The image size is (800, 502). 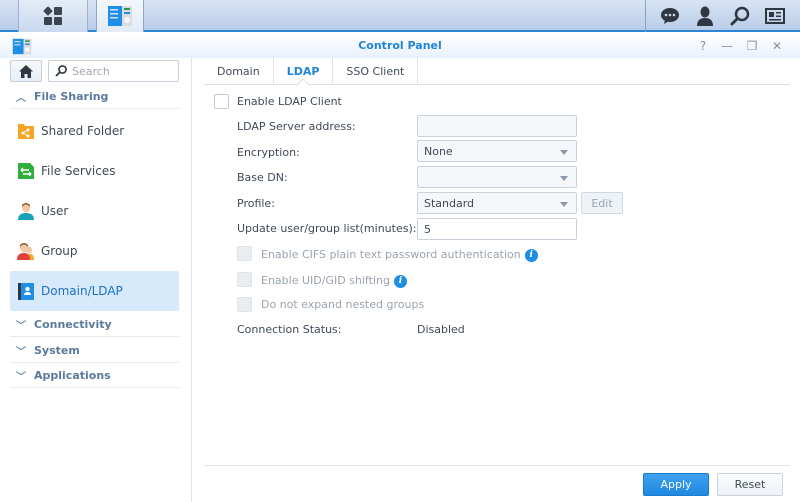 What do you see at coordinates (94, 350) in the screenshot?
I see `category-system: ﹀ System` at bounding box center [94, 350].